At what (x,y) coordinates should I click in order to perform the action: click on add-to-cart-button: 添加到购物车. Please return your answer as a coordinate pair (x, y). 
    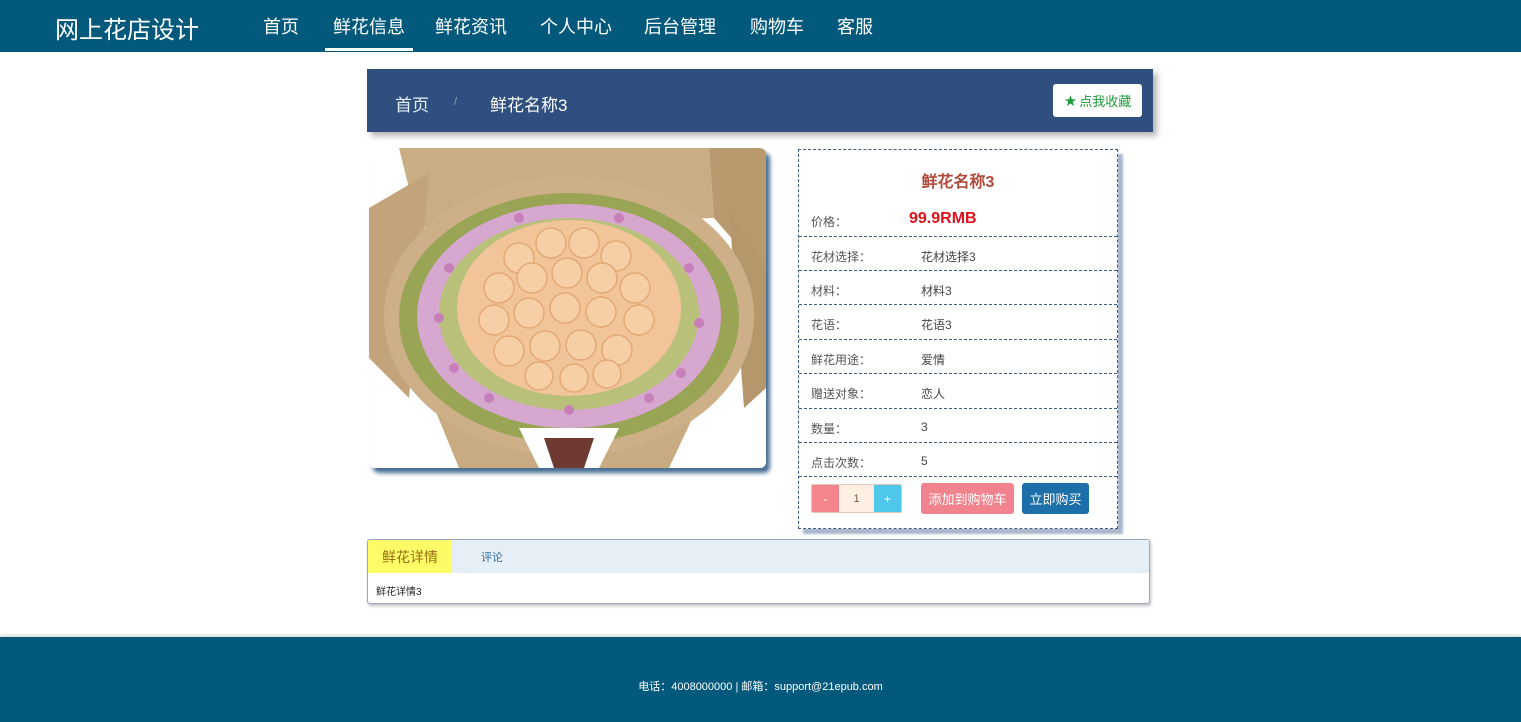
    Looking at the image, I should click on (967, 498).